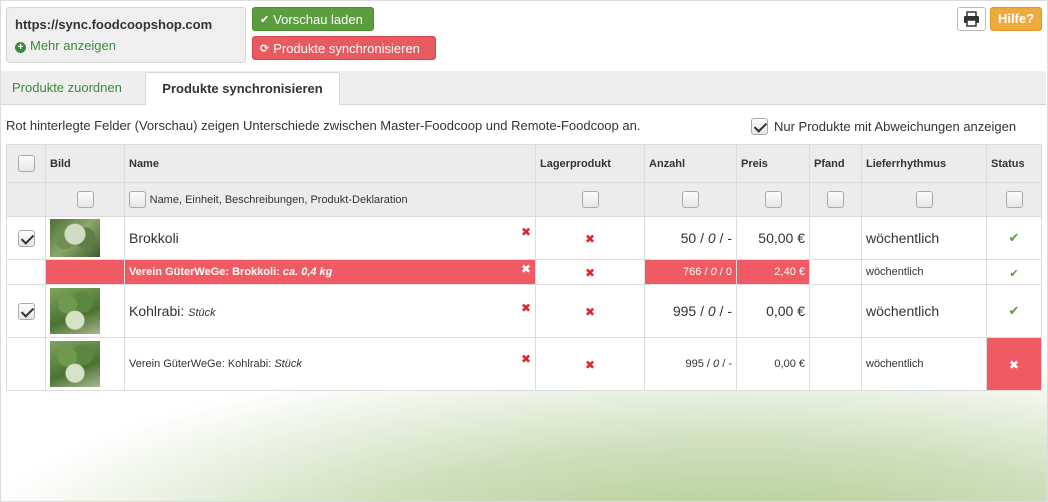 The width and height of the screenshot is (1048, 502). What do you see at coordinates (67, 87) in the screenshot?
I see `tab-assign-products: Produkte zuordnen` at bounding box center [67, 87].